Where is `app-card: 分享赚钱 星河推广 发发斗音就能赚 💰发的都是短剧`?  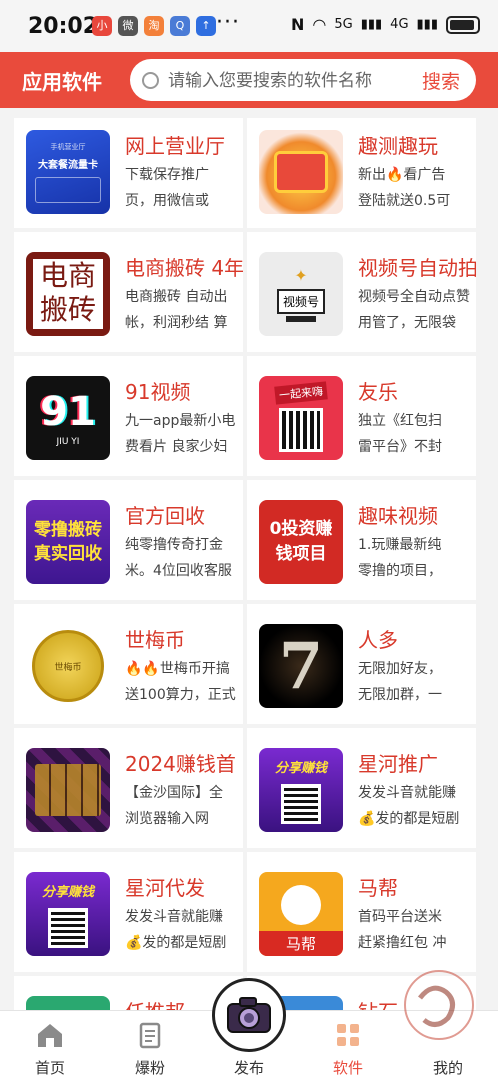 app-card: 分享赚钱 星河推广 发发斗音就能赚 💰发的都是短剧 is located at coordinates (361, 788).